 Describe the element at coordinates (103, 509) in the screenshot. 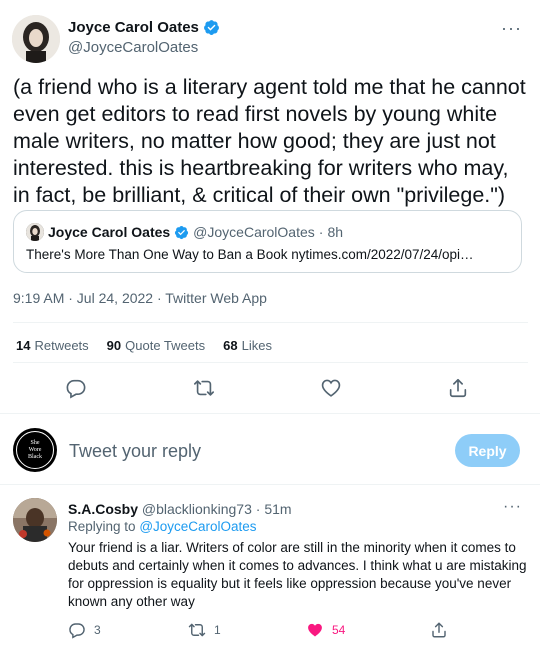

I see `reply-author-name: S.A.Cosby` at that location.